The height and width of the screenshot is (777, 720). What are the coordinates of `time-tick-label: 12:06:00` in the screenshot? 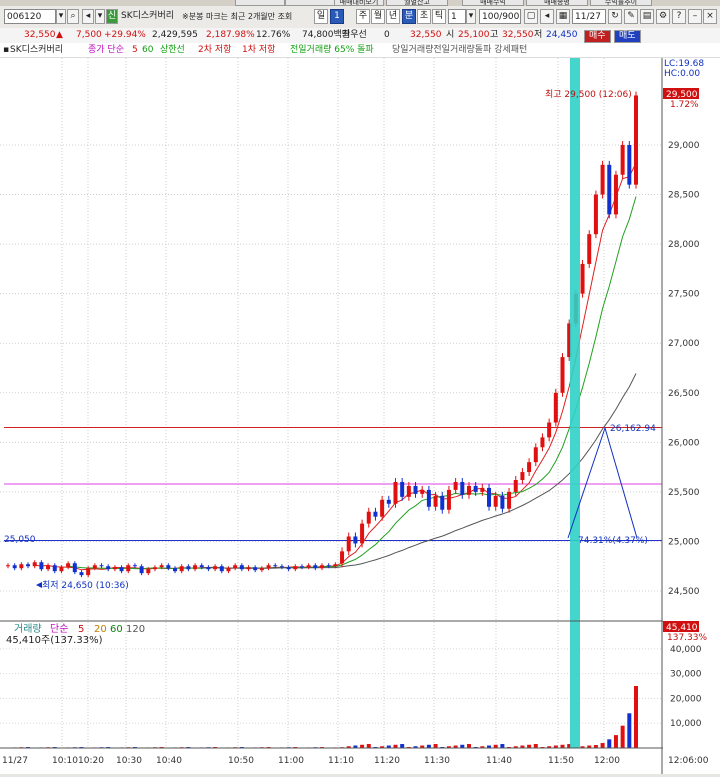 It's located at (688, 761).